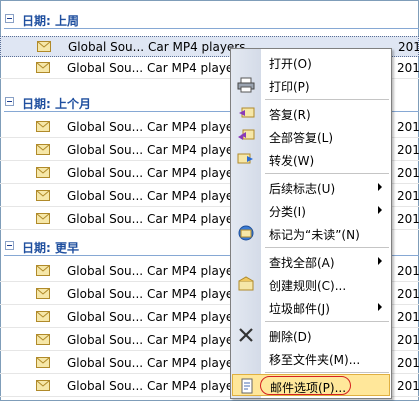 This screenshot has height=401, width=419. I want to click on mark-unread-icon, so click(246, 233).